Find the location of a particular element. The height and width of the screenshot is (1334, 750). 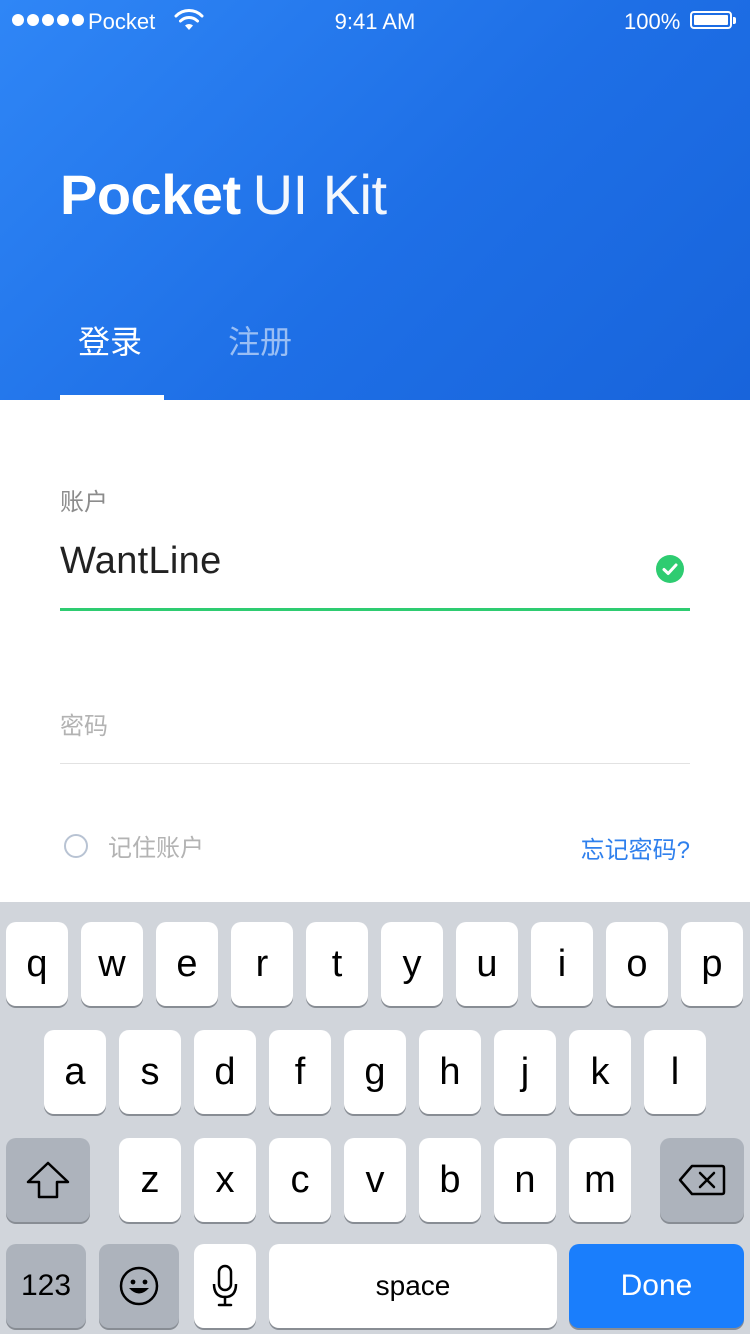

key-k: k is located at coordinates (600, 1072).